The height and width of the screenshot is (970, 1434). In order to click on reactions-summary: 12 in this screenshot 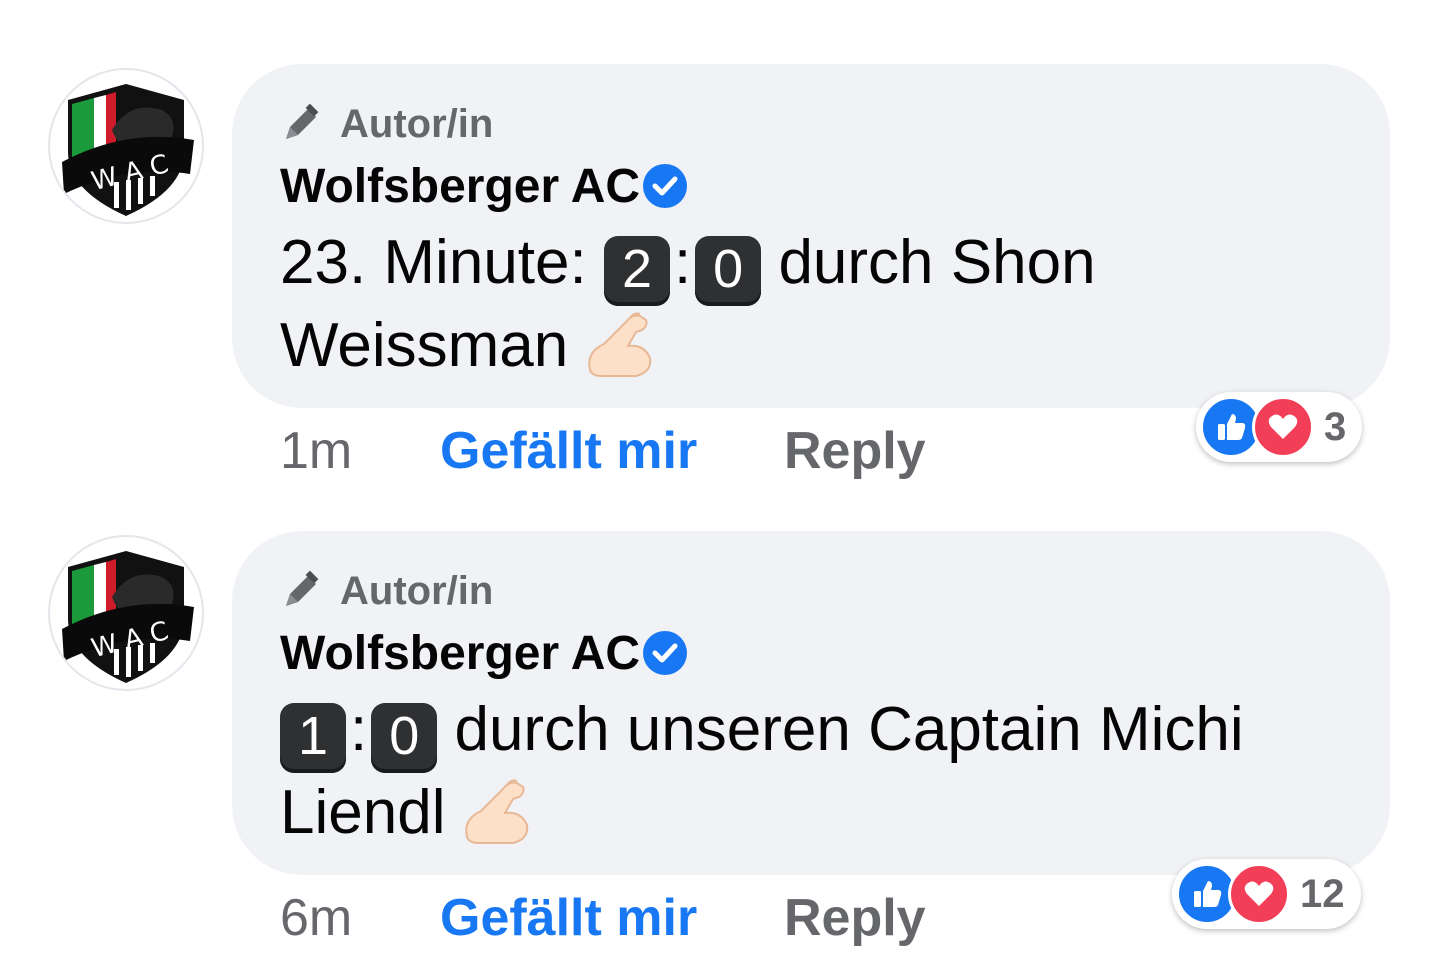, I will do `click(1266, 894)`.